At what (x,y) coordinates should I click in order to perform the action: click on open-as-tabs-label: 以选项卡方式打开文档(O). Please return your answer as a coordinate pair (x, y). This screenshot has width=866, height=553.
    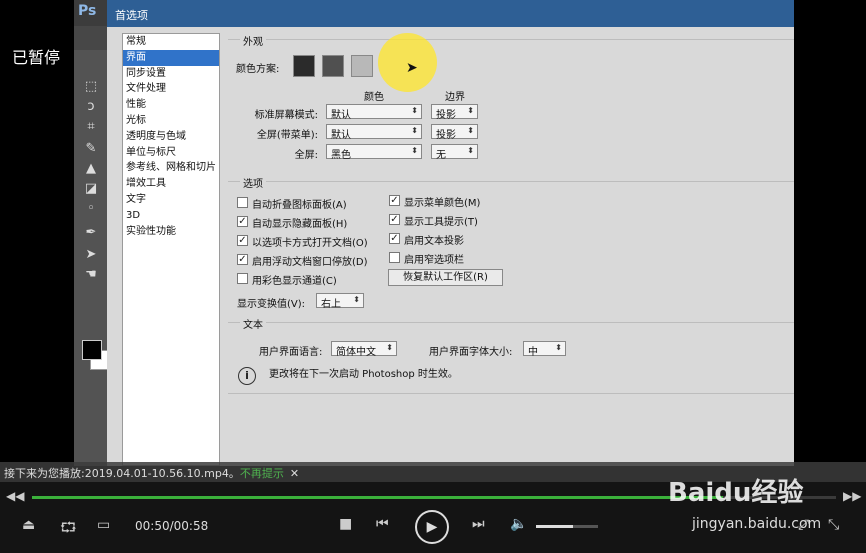
    Looking at the image, I should click on (310, 243).